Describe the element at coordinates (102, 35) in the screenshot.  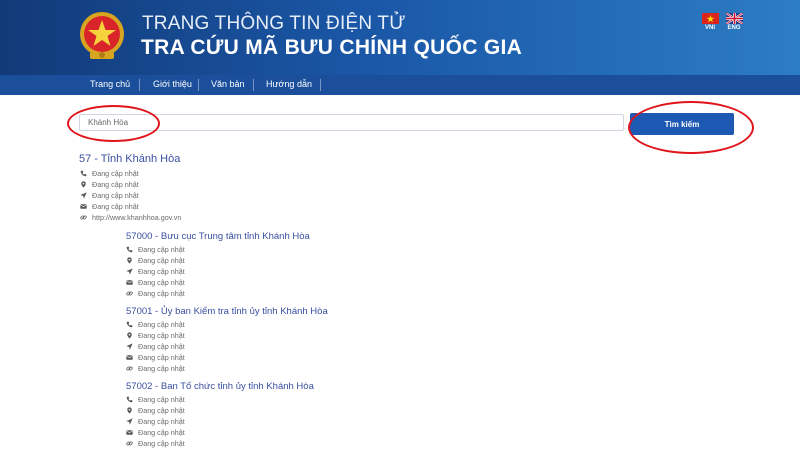
I see `national-emblem-icon` at that location.